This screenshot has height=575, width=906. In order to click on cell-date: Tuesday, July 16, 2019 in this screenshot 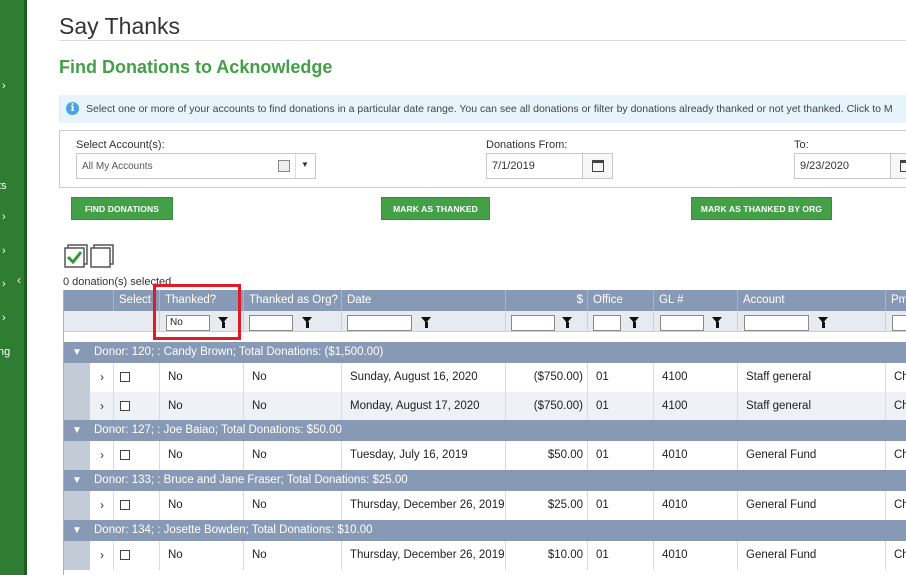, I will do `click(423, 455)`.